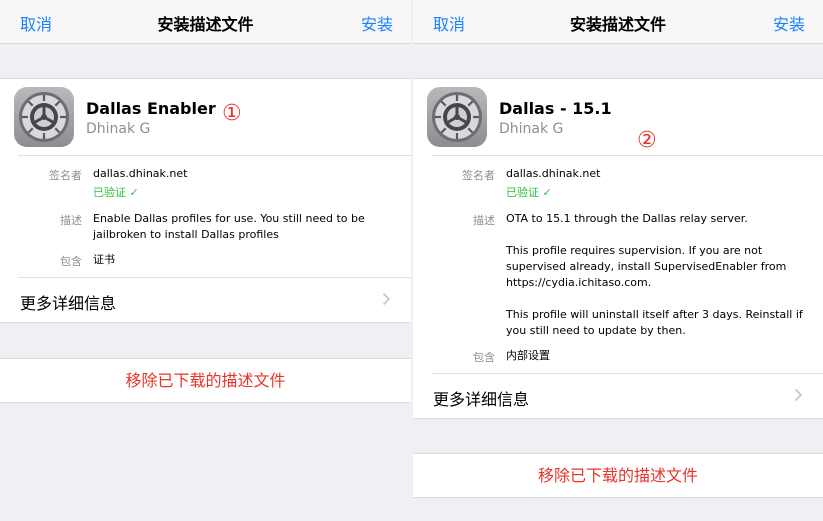 The width and height of the screenshot is (823, 521). Describe the element at coordinates (151, 108) in the screenshot. I see `profile-name: Dallas Enabler` at that location.